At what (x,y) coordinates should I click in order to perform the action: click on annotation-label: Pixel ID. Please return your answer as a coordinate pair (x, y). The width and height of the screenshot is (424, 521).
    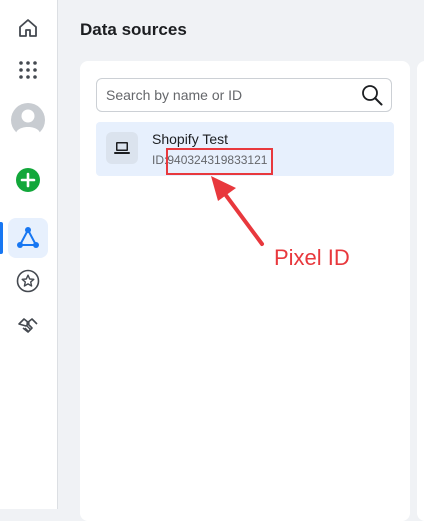
    Looking at the image, I should click on (312, 257).